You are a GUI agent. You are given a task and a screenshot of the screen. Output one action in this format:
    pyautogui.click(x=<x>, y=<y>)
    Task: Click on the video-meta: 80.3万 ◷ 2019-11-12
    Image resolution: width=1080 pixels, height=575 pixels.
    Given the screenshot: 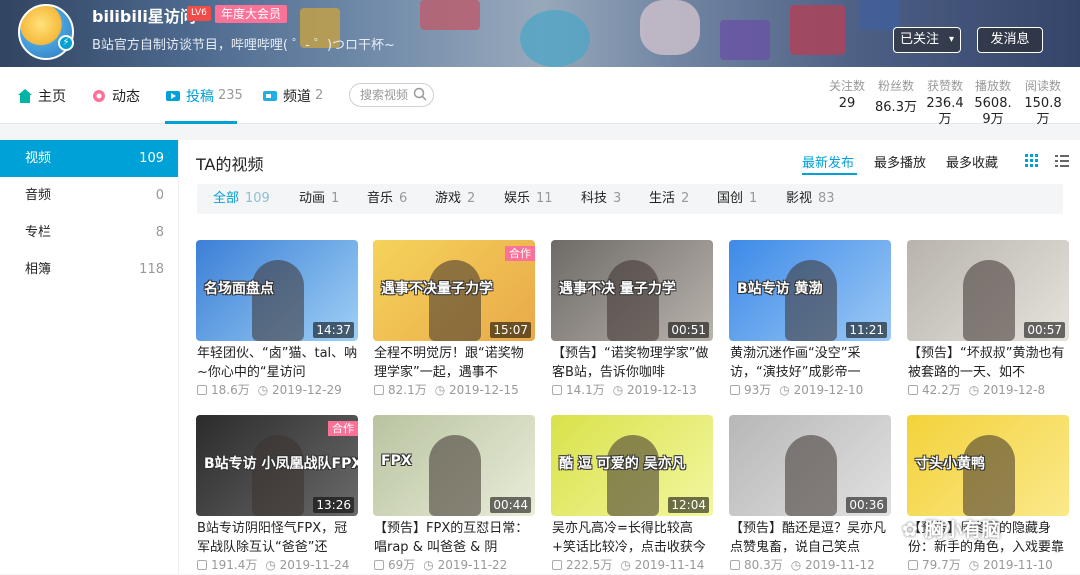 What is the action you would take?
    pyautogui.click(x=811, y=564)
    